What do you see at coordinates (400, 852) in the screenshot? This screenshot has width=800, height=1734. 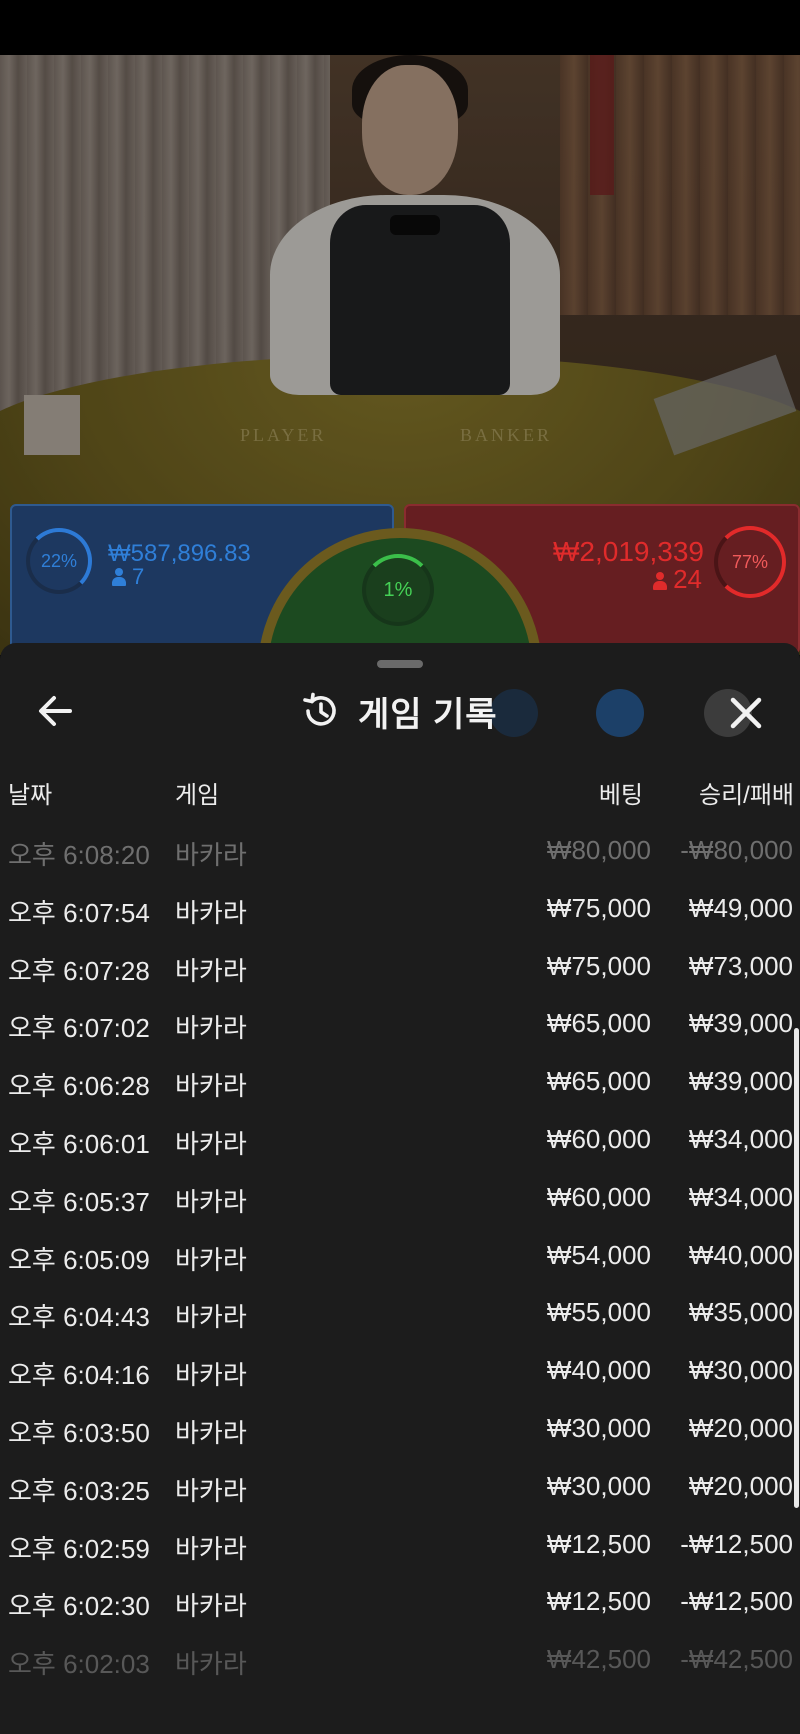 I see `table-row: 오후 6:08:20 바카라 ₩80,000 -₩80,000` at bounding box center [400, 852].